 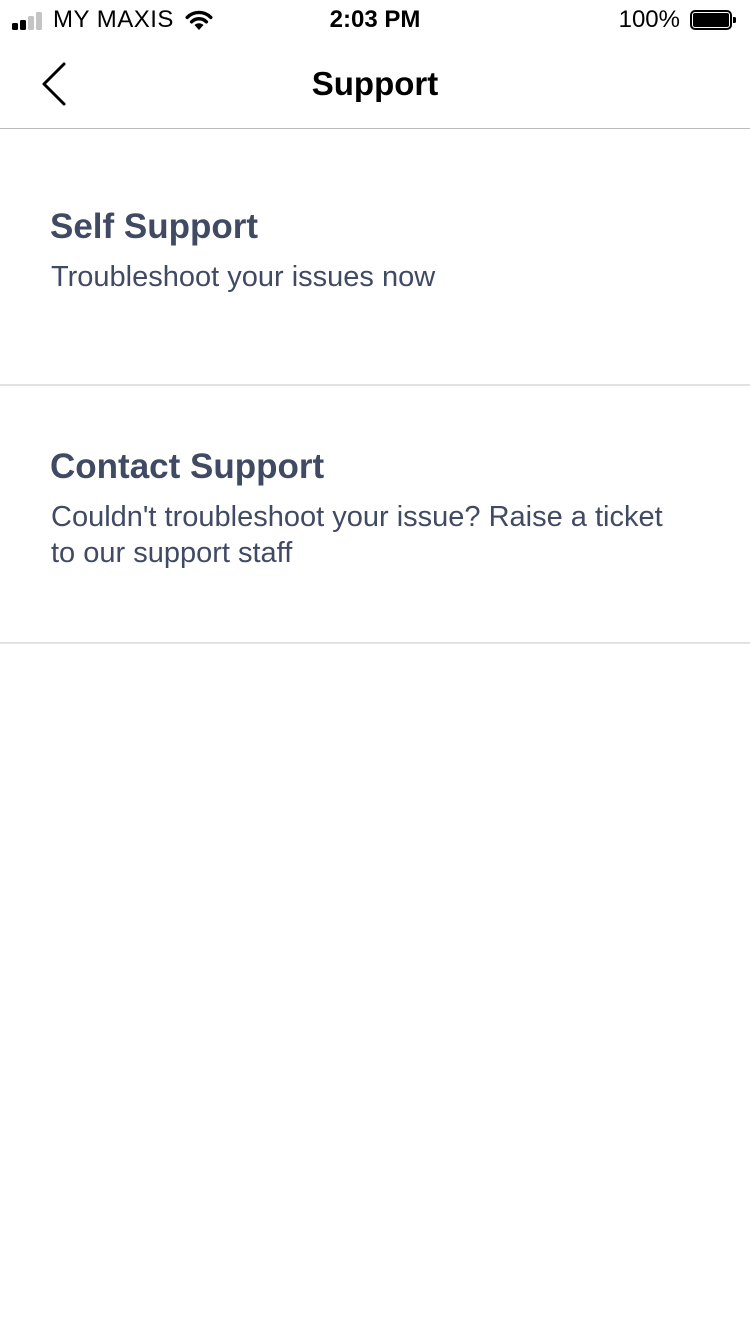 I want to click on page-title: Support, so click(x=375, y=83).